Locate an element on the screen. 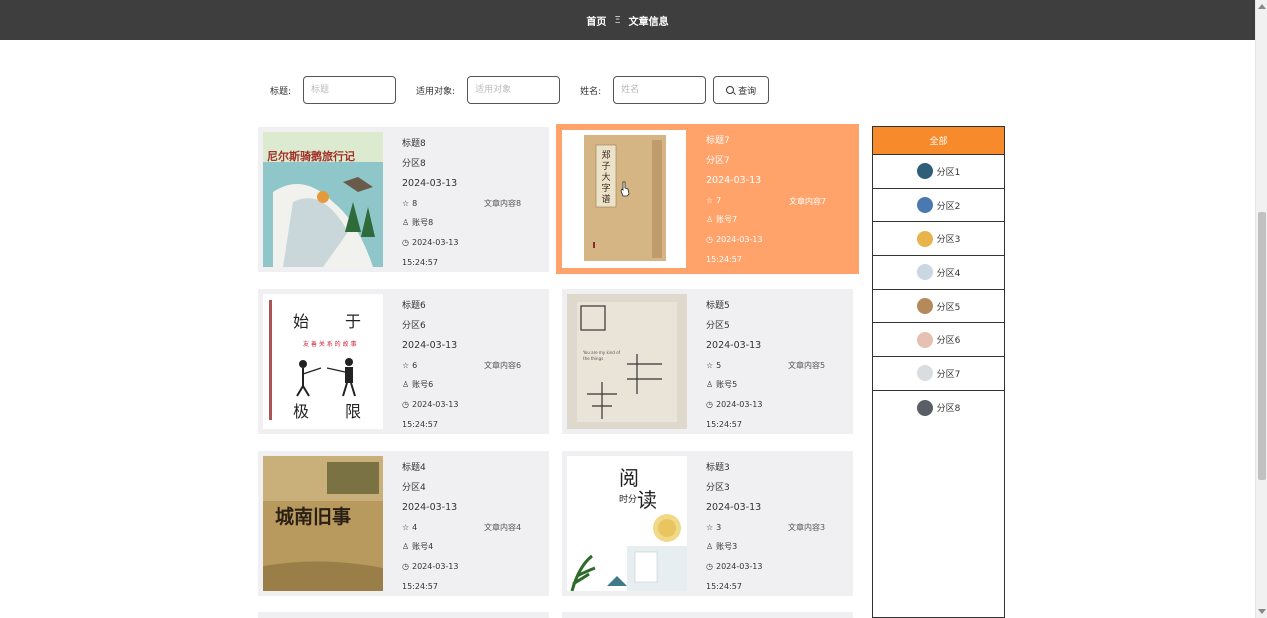  book-cover-image: 友 善 关 系 的 故 事 始 于 极 限 is located at coordinates (323, 361).